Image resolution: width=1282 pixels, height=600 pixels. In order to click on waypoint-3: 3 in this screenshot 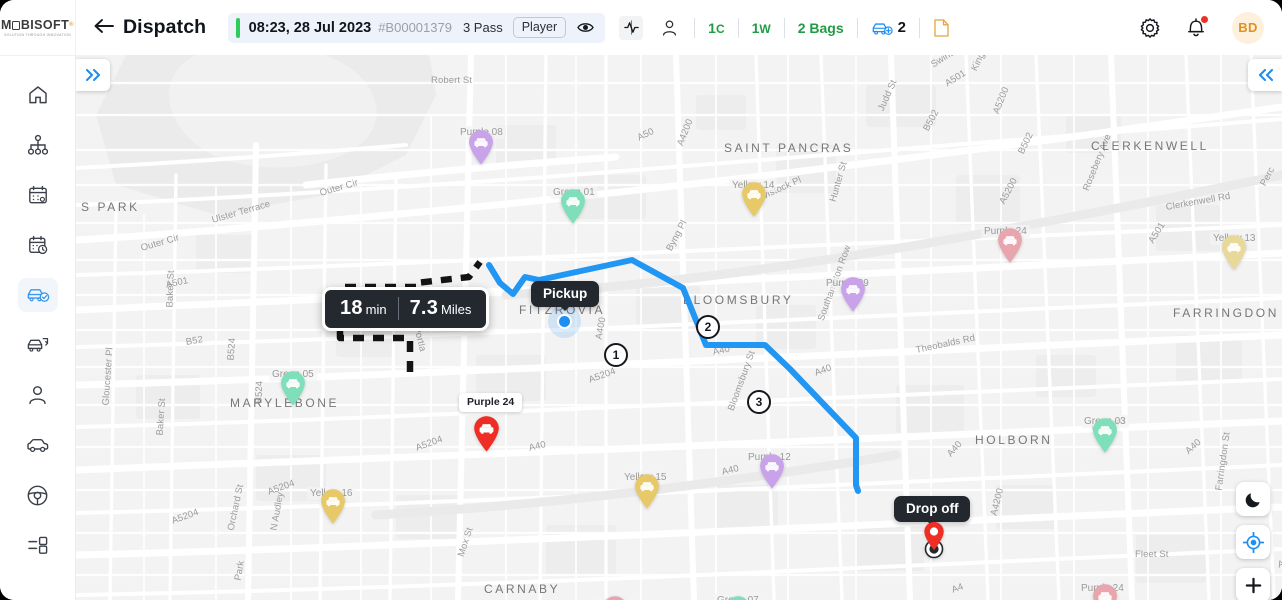, I will do `click(759, 402)`.